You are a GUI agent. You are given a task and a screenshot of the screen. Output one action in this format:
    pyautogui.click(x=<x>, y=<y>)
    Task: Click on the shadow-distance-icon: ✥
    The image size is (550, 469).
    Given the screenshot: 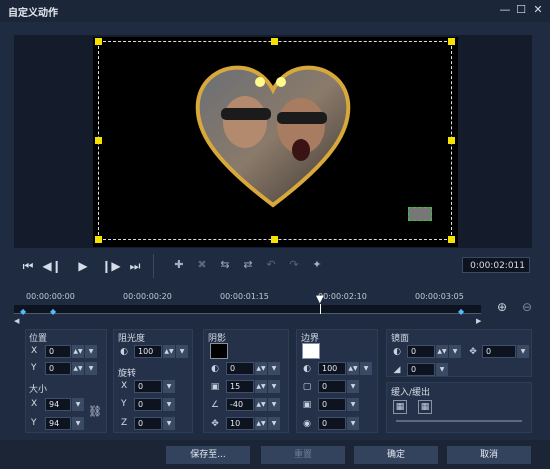 What is the action you would take?
    pyautogui.click(x=215, y=424)
    